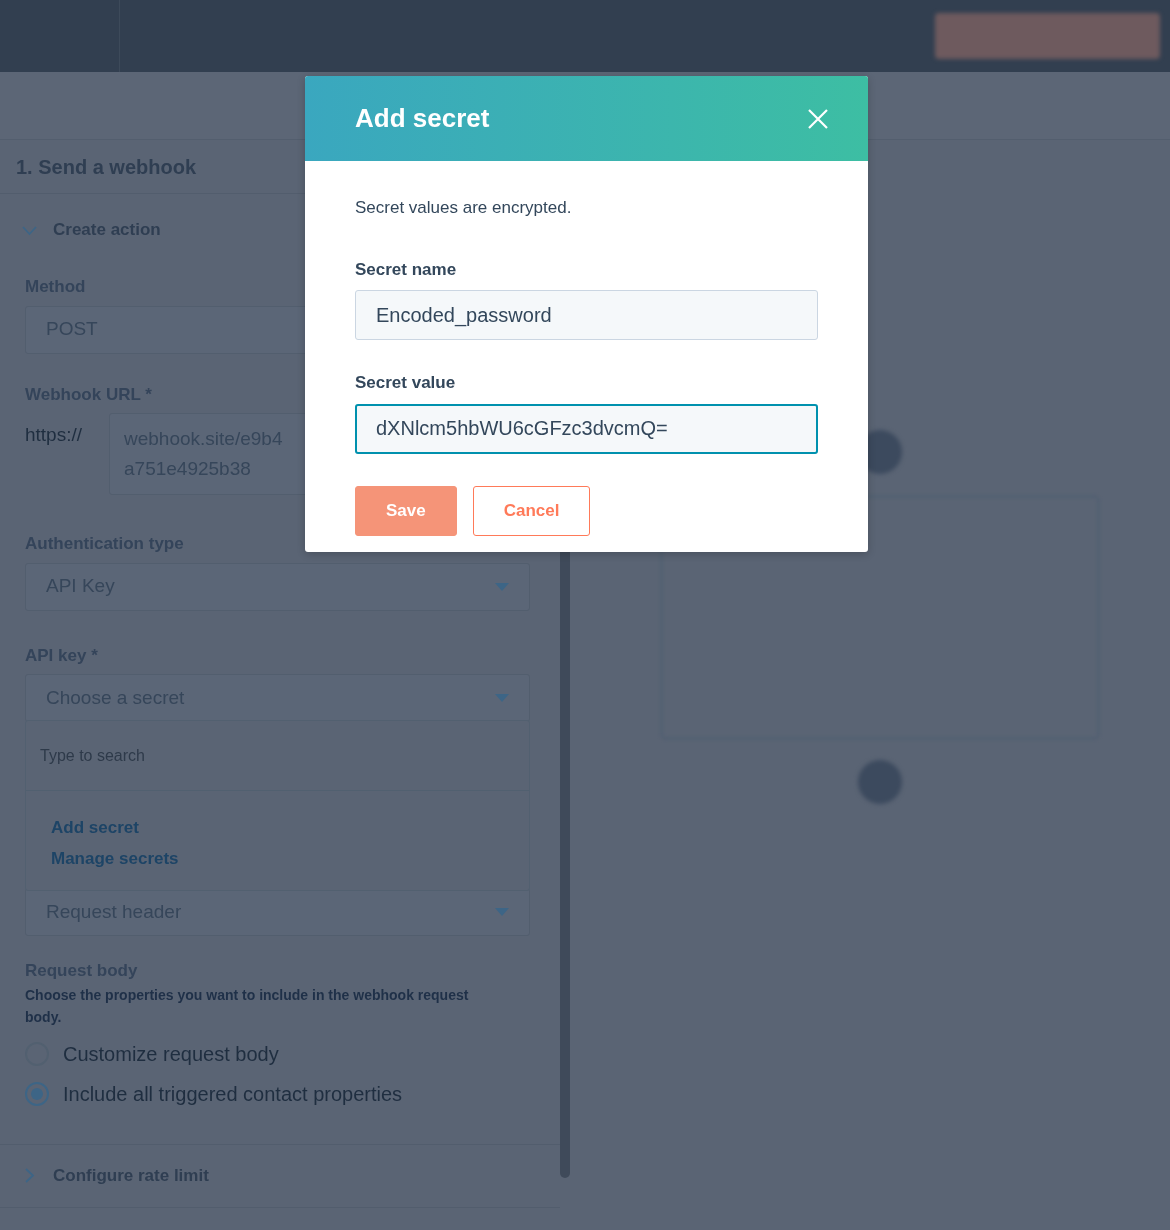  Describe the element at coordinates (171, 1054) in the screenshot. I see `radio-label: Customize request body` at that location.